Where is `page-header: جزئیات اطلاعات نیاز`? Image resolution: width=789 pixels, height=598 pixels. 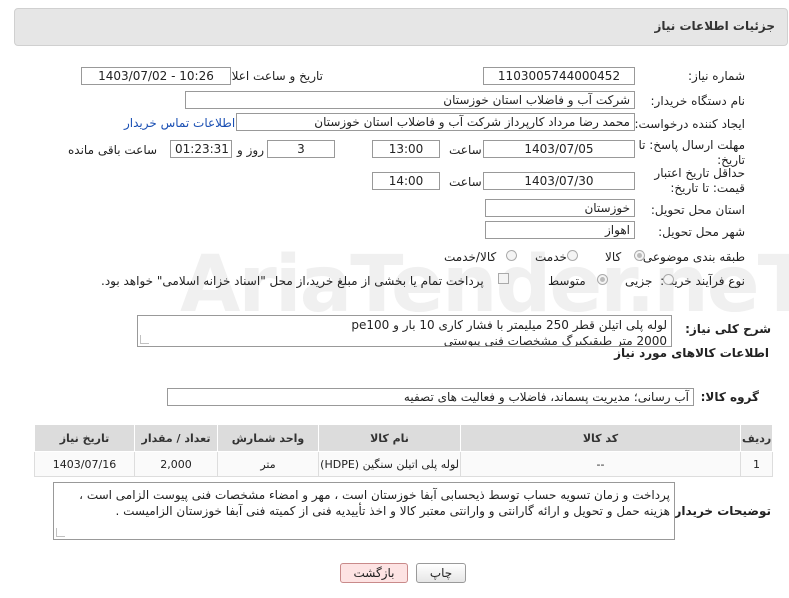 page-header: جزئیات اطلاعات نیاز is located at coordinates (401, 27).